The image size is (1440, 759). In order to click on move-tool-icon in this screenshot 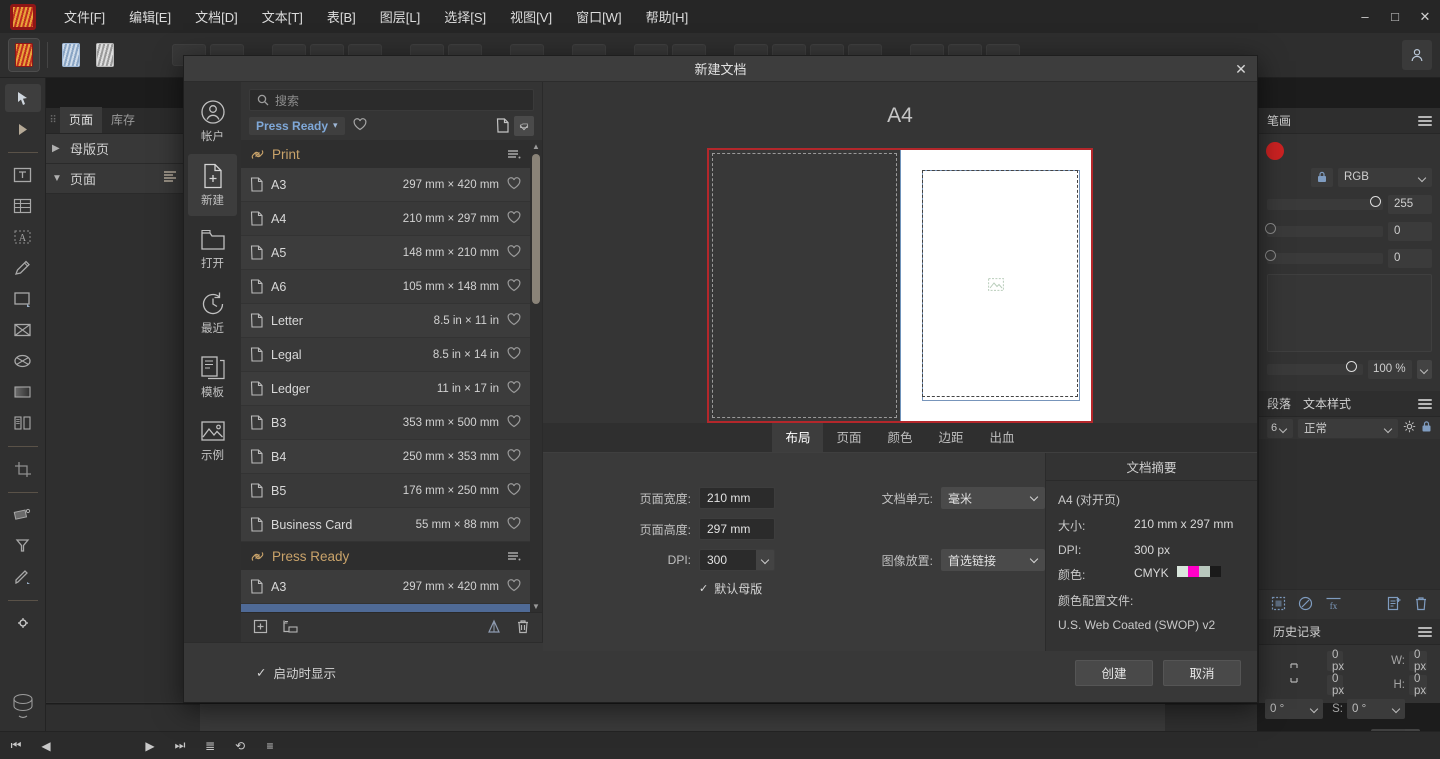, I will do `click(22, 98)`.